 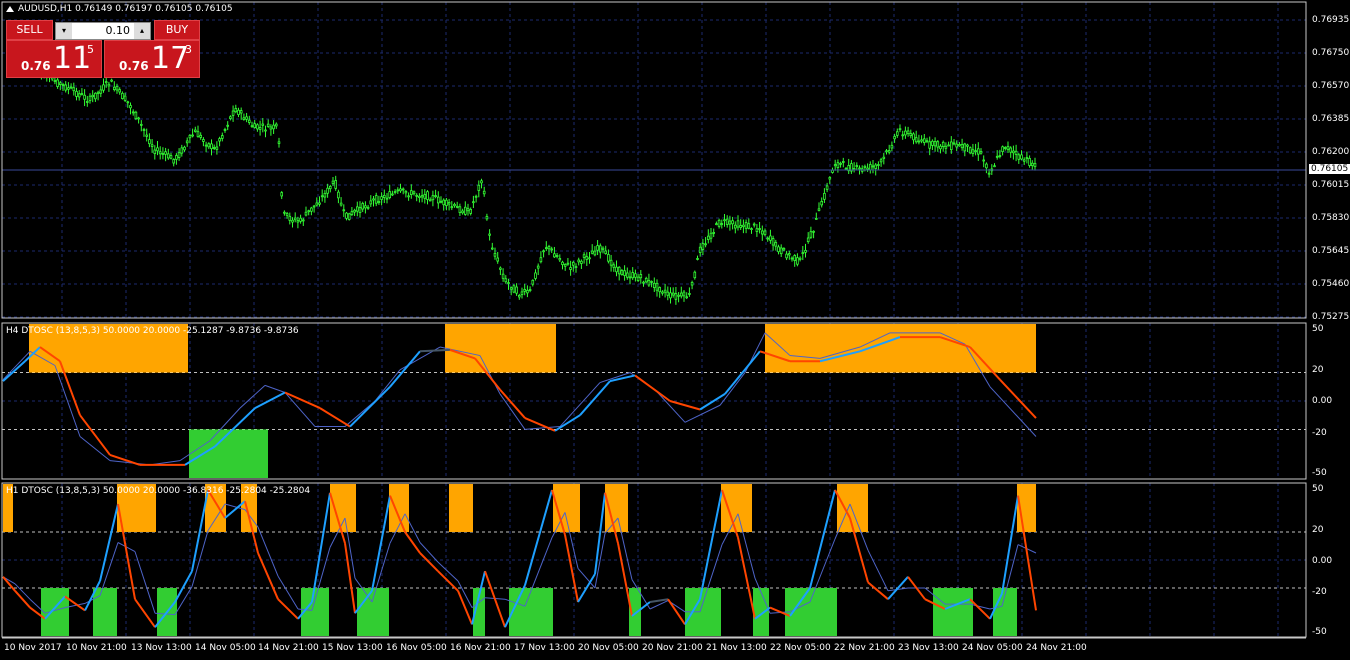 I want to click on buy-quote-button: 0.76 17 3, so click(x=152, y=59).